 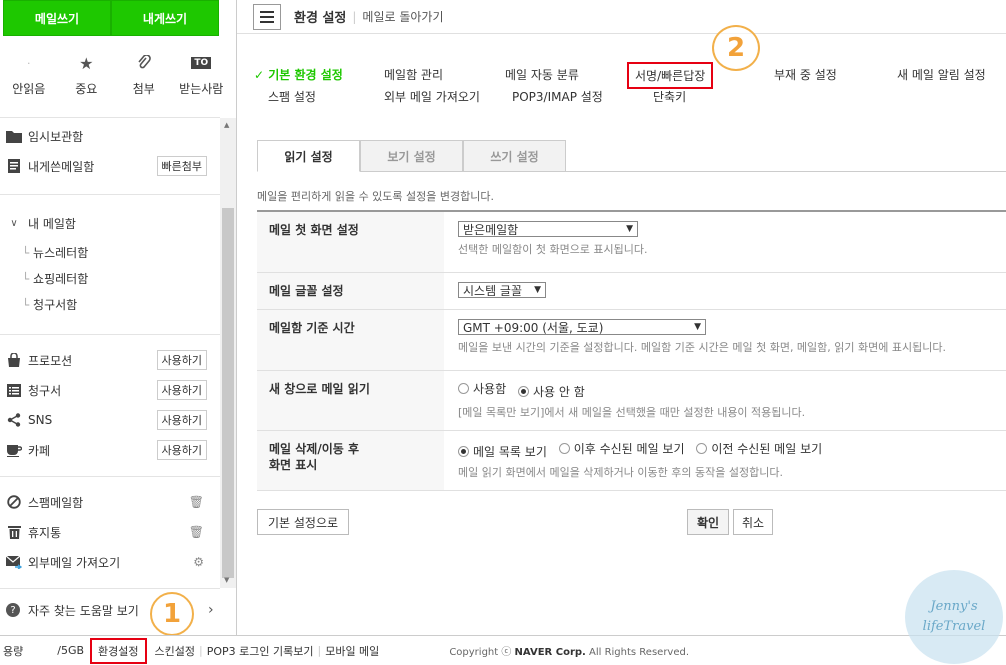 I want to click on use-bills-button: 사용하기, so click(x=181, y=390).